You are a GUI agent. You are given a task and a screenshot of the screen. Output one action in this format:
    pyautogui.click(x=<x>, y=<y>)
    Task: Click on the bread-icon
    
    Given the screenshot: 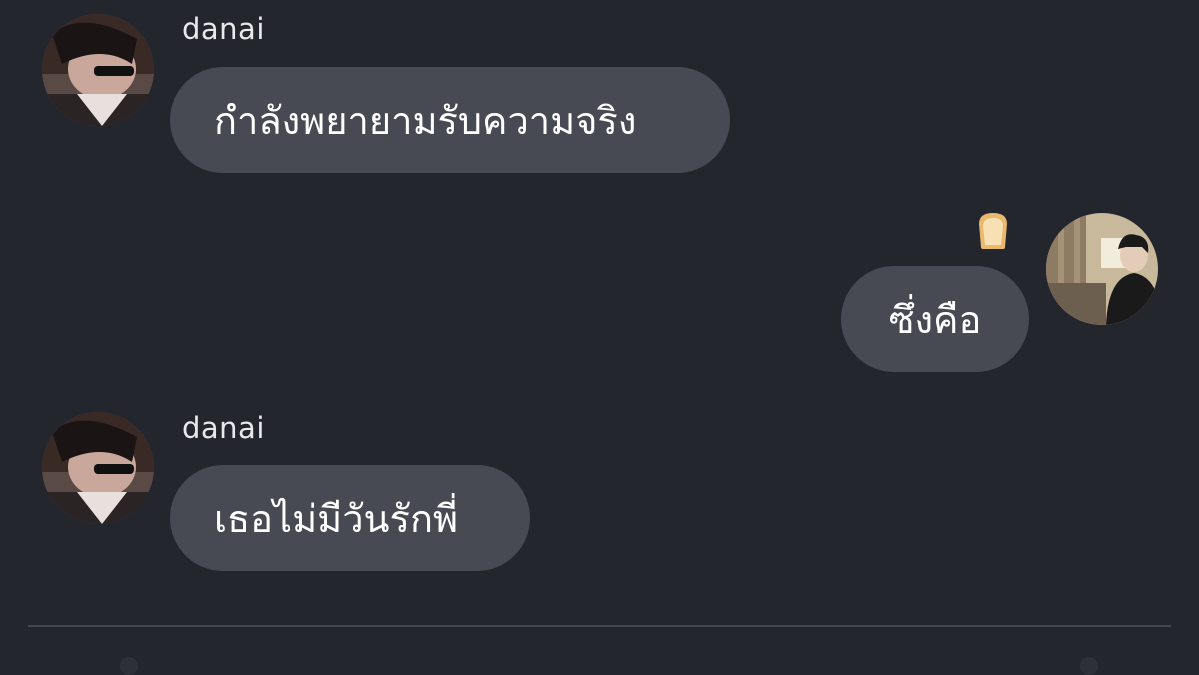 What is the action you would take?
    pyautogui.click(x=993, y=230)
    